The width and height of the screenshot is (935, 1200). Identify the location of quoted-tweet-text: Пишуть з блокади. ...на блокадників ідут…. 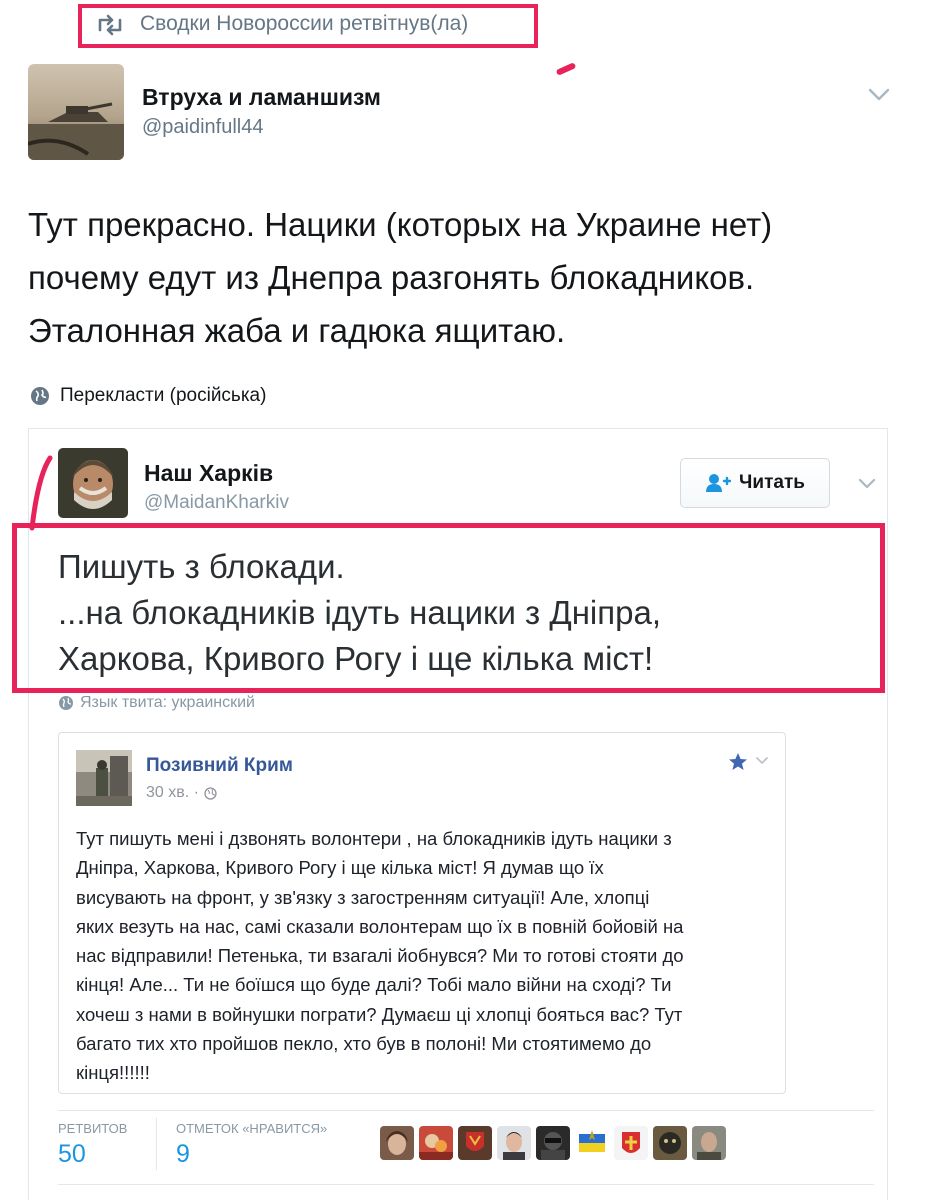
(360, 612).